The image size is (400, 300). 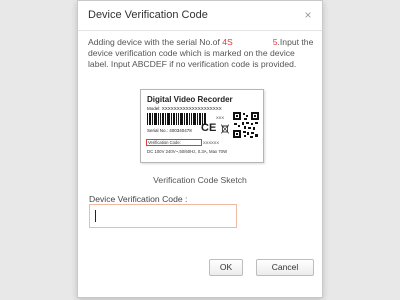 What do you see at coordinates (184, 108) in the screenshot?
I see `label-model: Model: XXXXXXXXXXXXXXXXXXXX` at bounding box center [184, 108].